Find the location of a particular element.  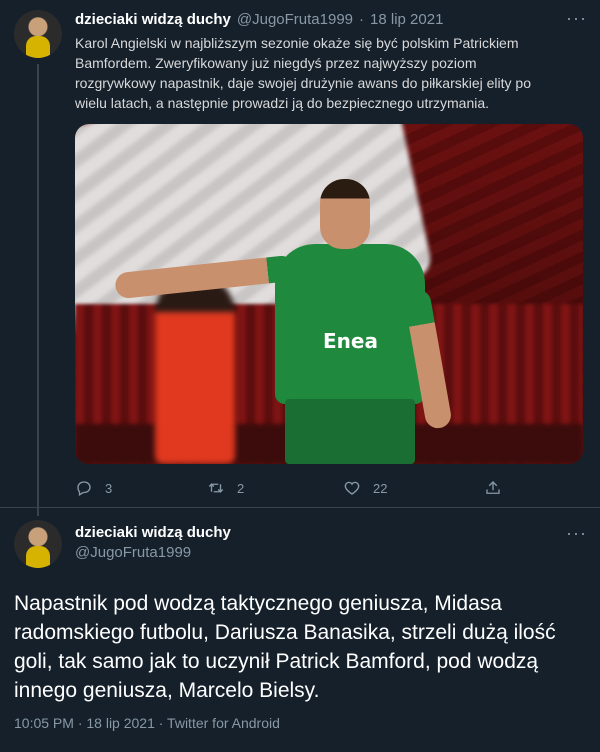

reply-button: 3 is located at coordinates (93, 488).